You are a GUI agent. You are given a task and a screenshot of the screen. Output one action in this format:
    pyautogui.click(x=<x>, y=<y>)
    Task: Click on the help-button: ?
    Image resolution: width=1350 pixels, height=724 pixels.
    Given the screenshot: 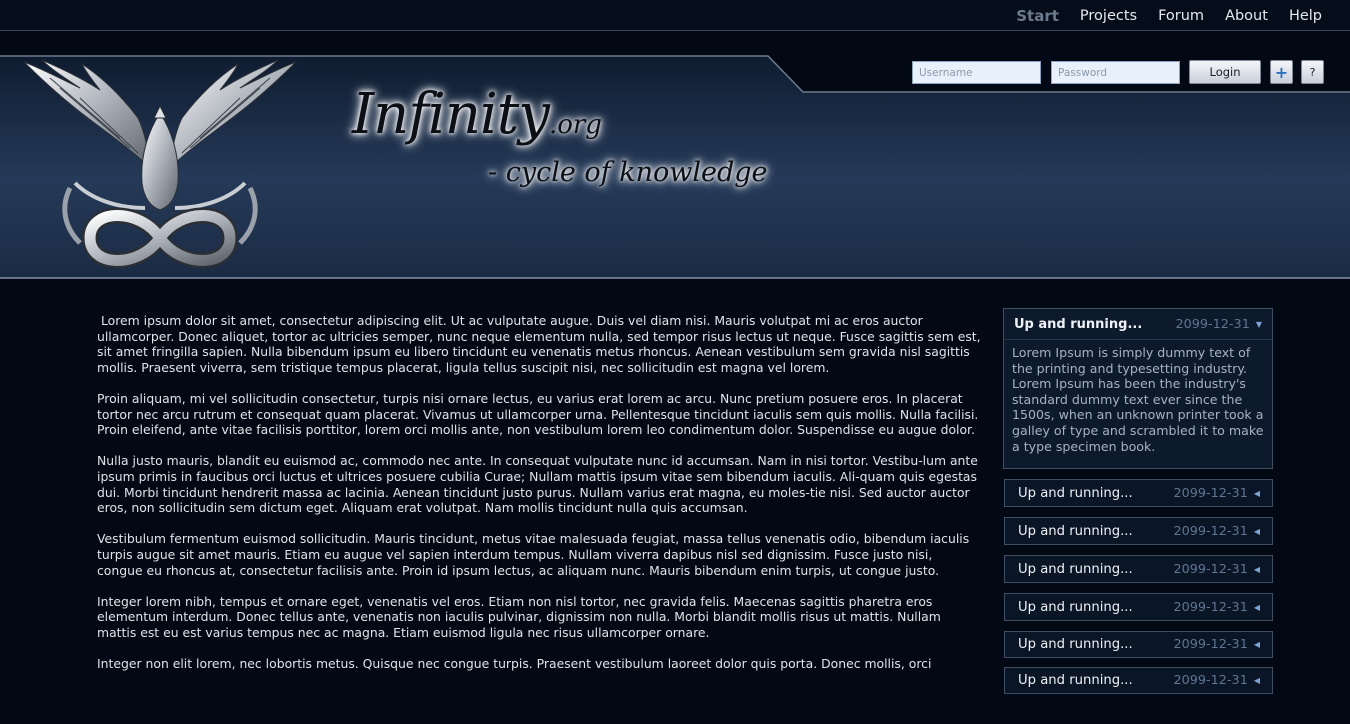 What is the action you would take?
    pyautogui.click(x=1312, y=72)
    